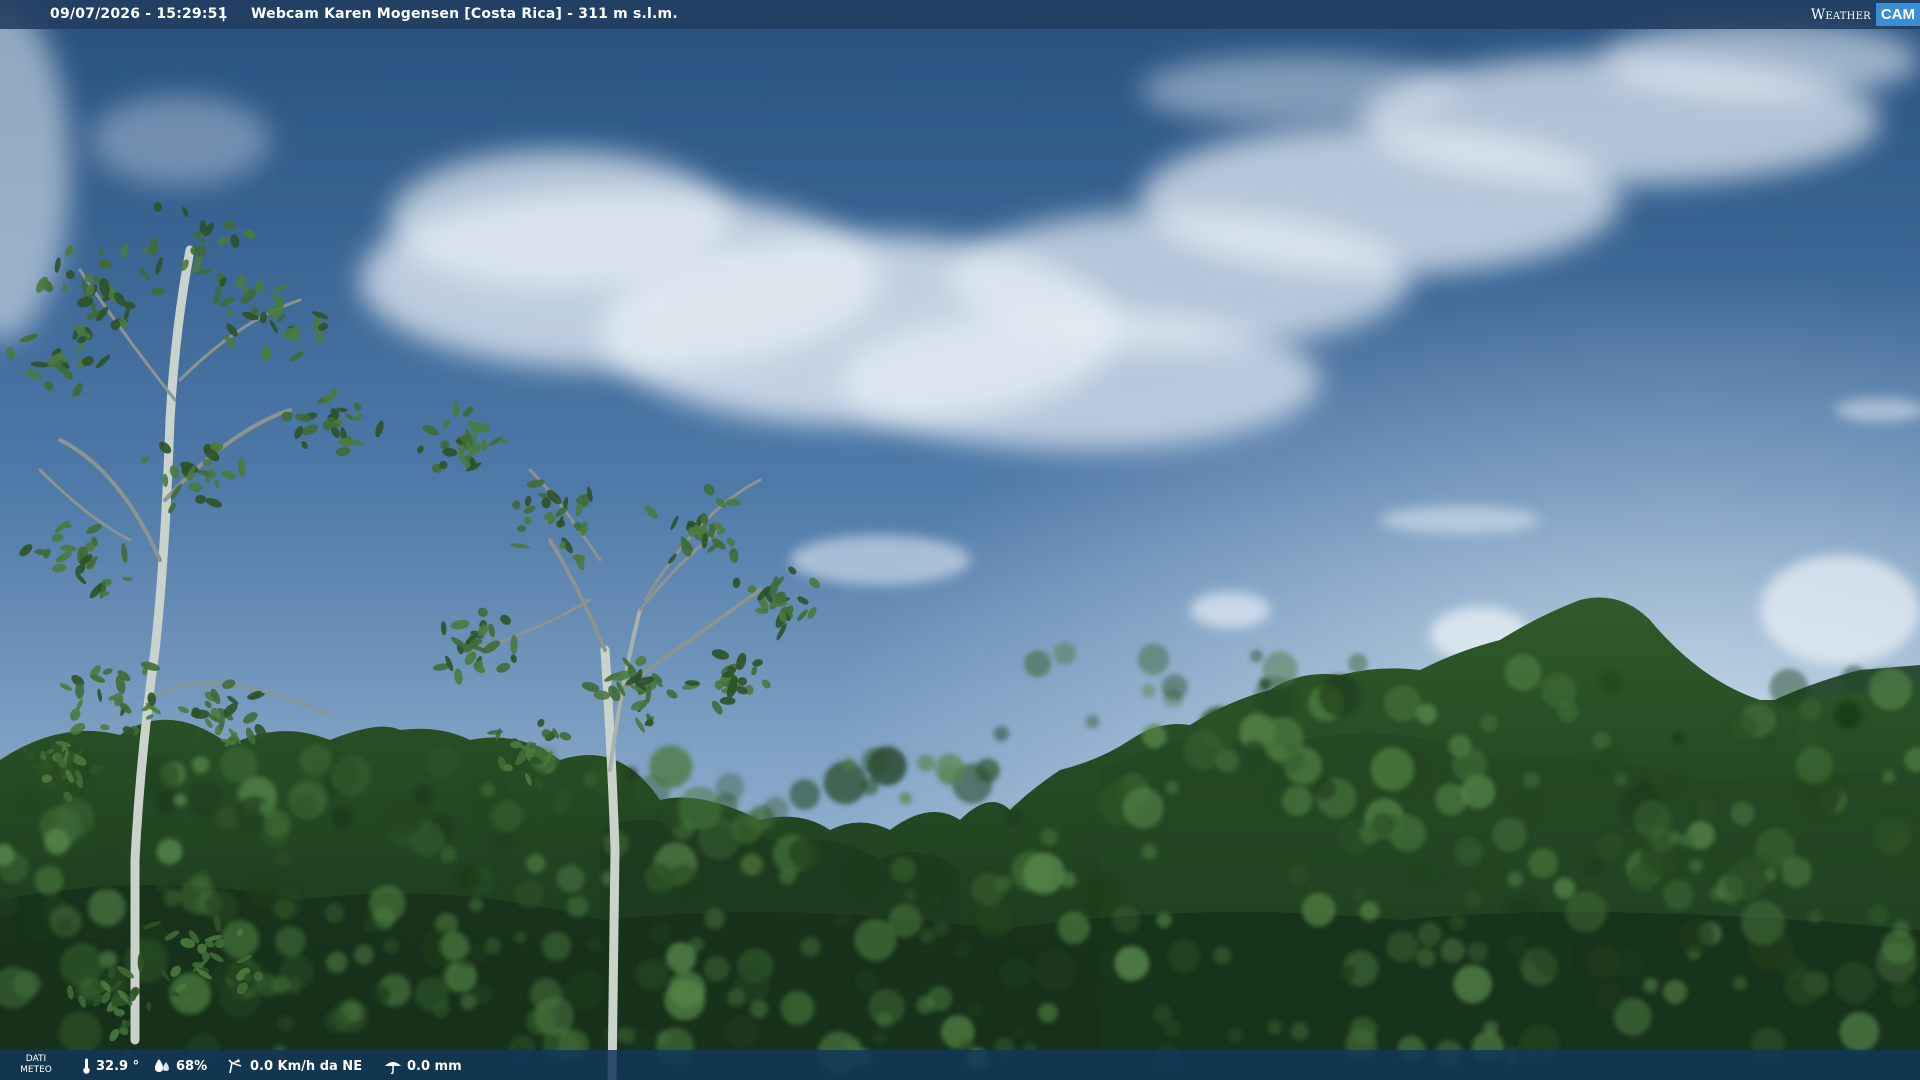  Describe the element at coordinates (36, 1070) in the screenshot. I see `weather-label-line2: METEO` at that location.